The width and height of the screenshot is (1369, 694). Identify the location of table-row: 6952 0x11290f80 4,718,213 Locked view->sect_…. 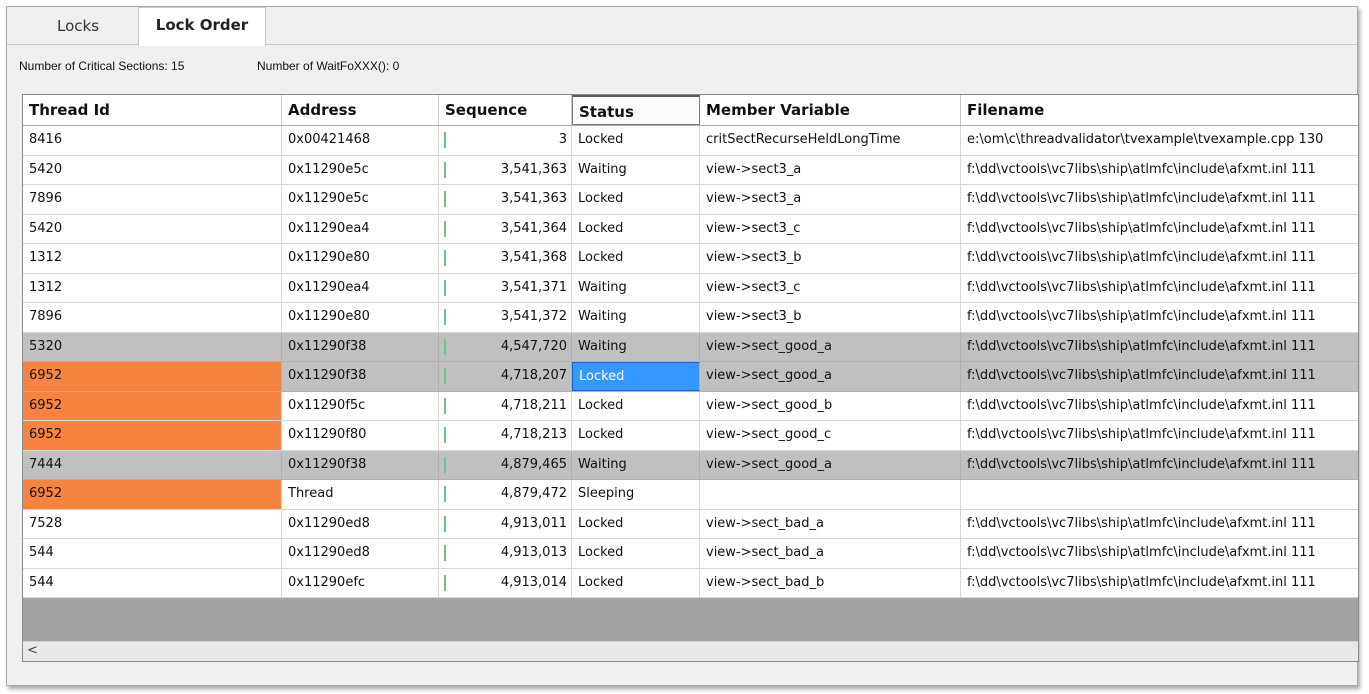
(690, 436).